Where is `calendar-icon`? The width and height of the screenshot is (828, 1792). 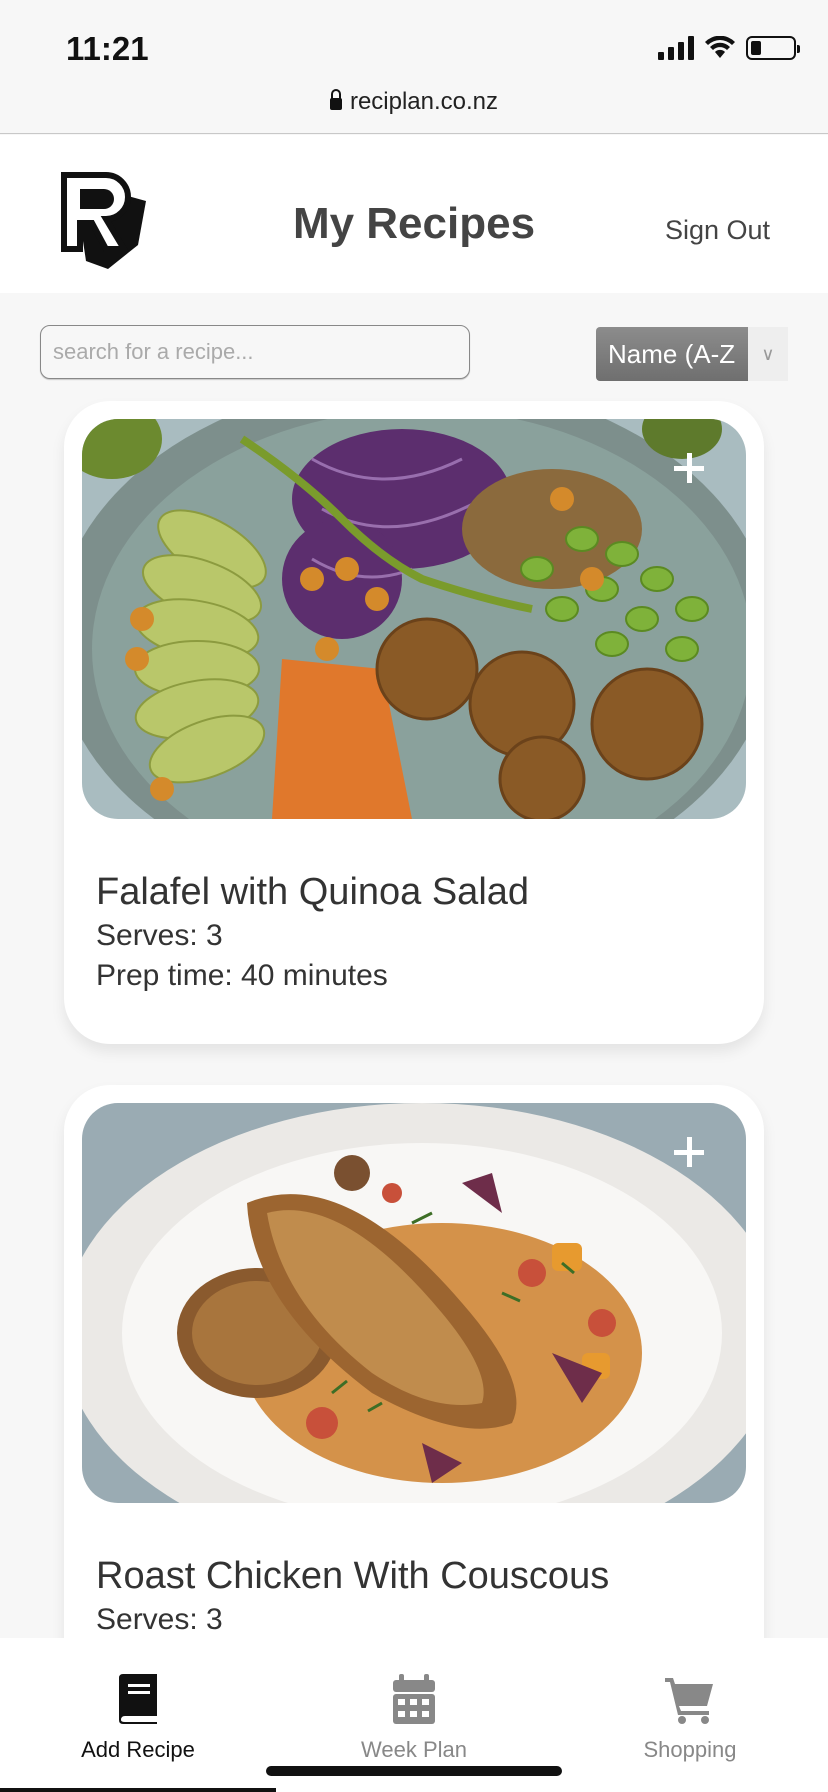
calendar-icon is located at coordinates (414, 1699).